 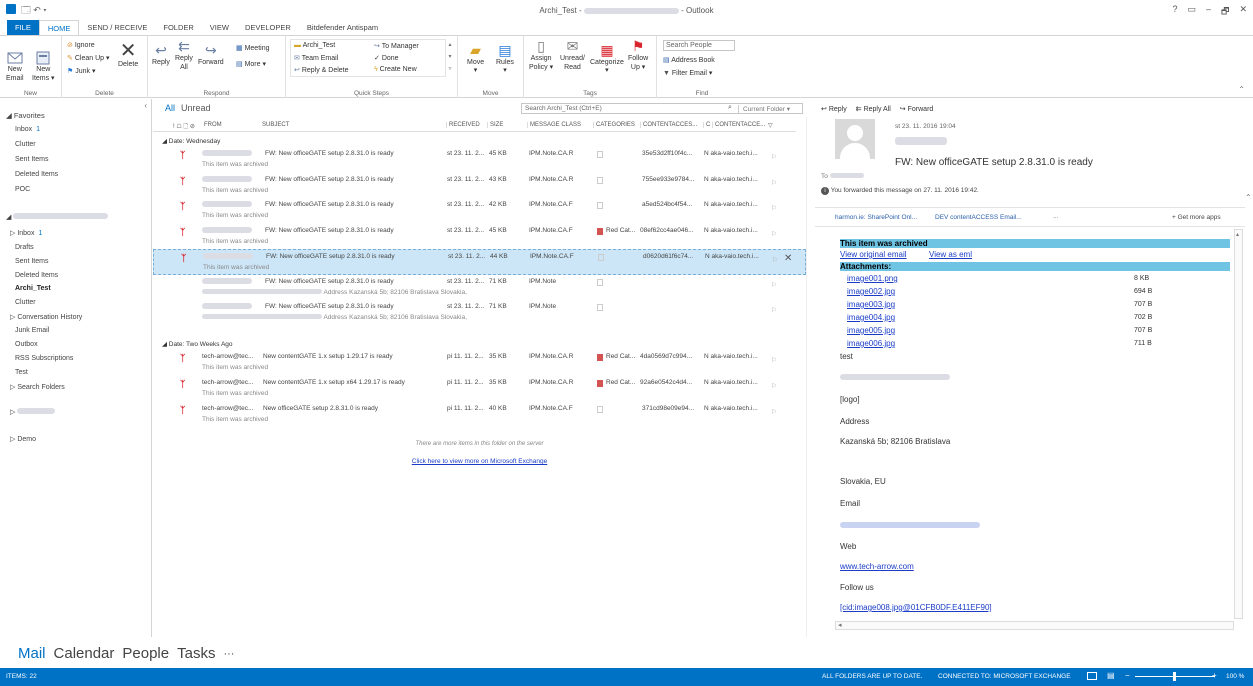 I want to click on body-web-link: www.tech-arrow.com, so click(x=877, y=566).